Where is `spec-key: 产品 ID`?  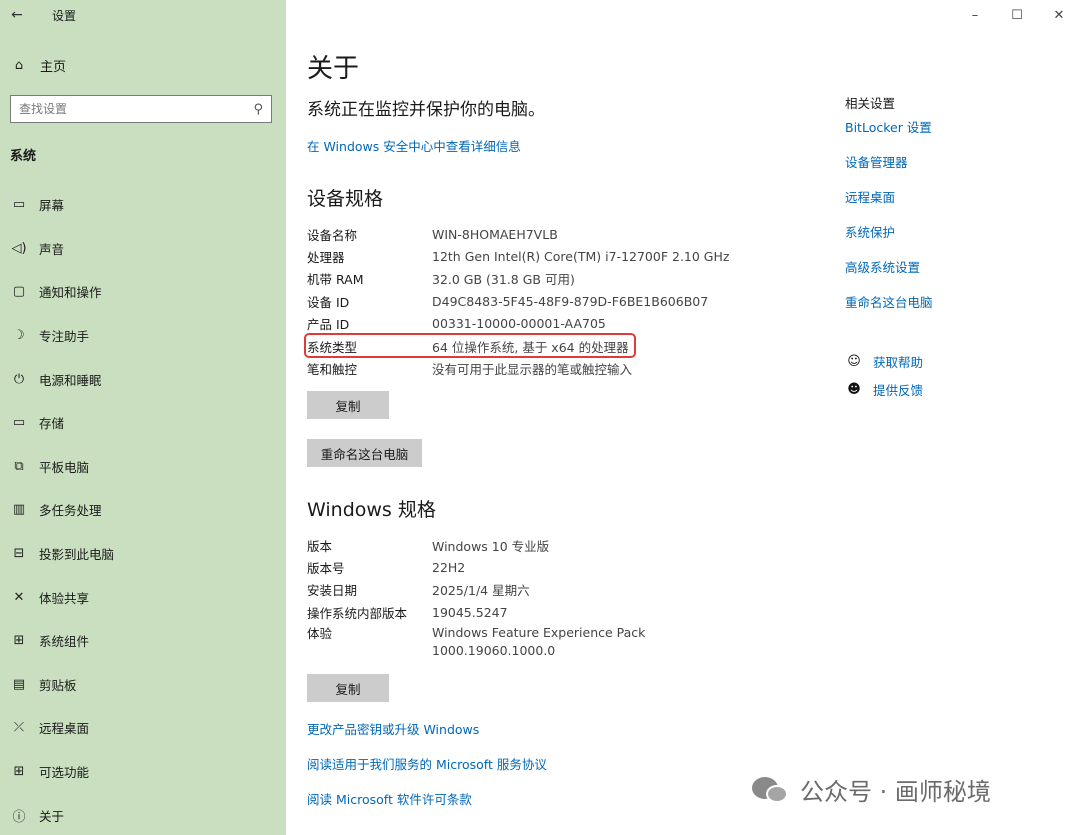
spec-key: 产品 ID is located at coordinates (328, 325).